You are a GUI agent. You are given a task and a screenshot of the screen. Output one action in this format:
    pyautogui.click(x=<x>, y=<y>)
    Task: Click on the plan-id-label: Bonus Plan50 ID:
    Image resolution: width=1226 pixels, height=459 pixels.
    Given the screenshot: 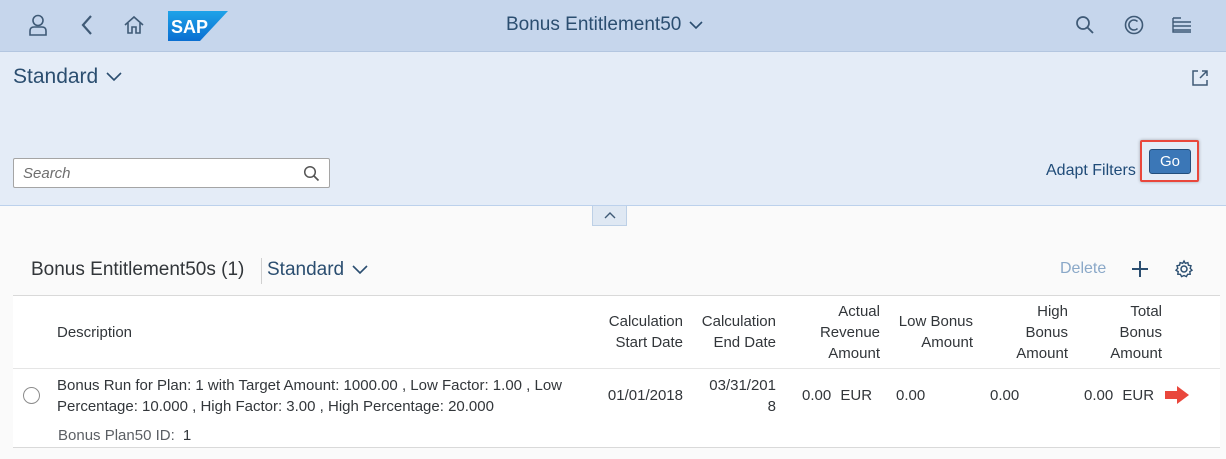 What is the action you would take?
    pyautogui.click(x=116, y=435)
    